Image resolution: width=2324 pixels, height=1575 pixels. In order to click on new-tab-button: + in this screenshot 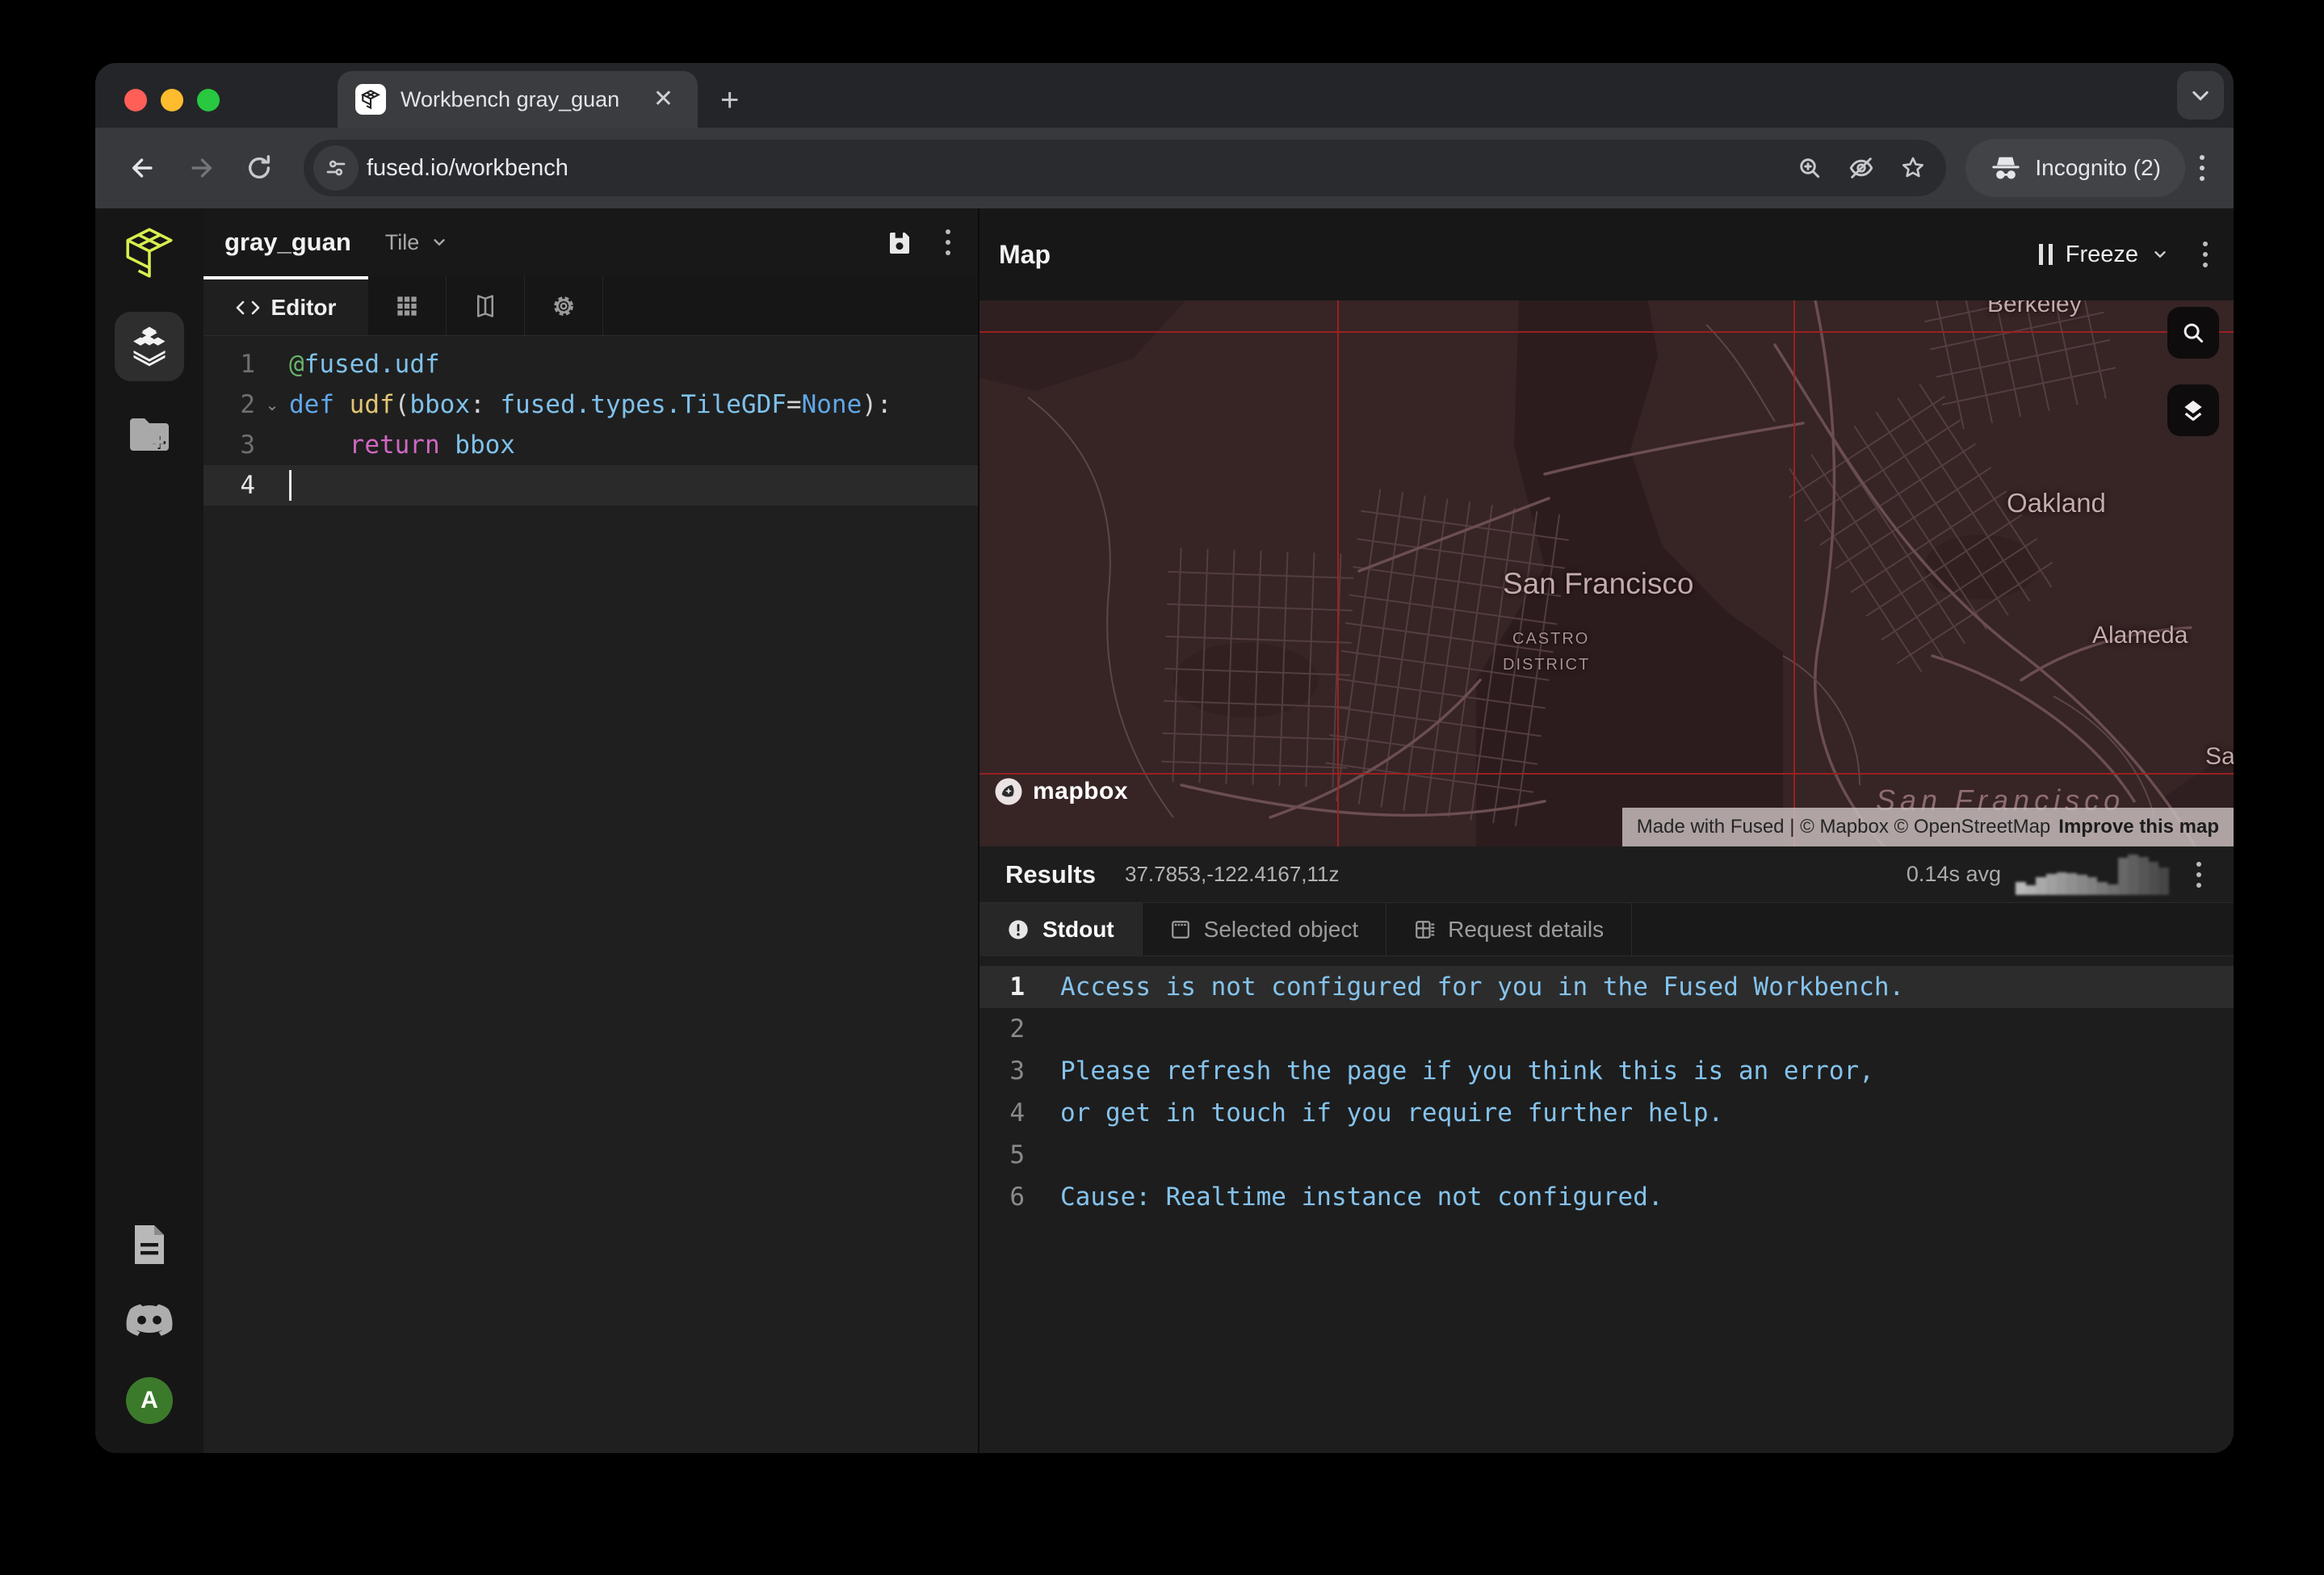, I will do `click(729, 100)`.